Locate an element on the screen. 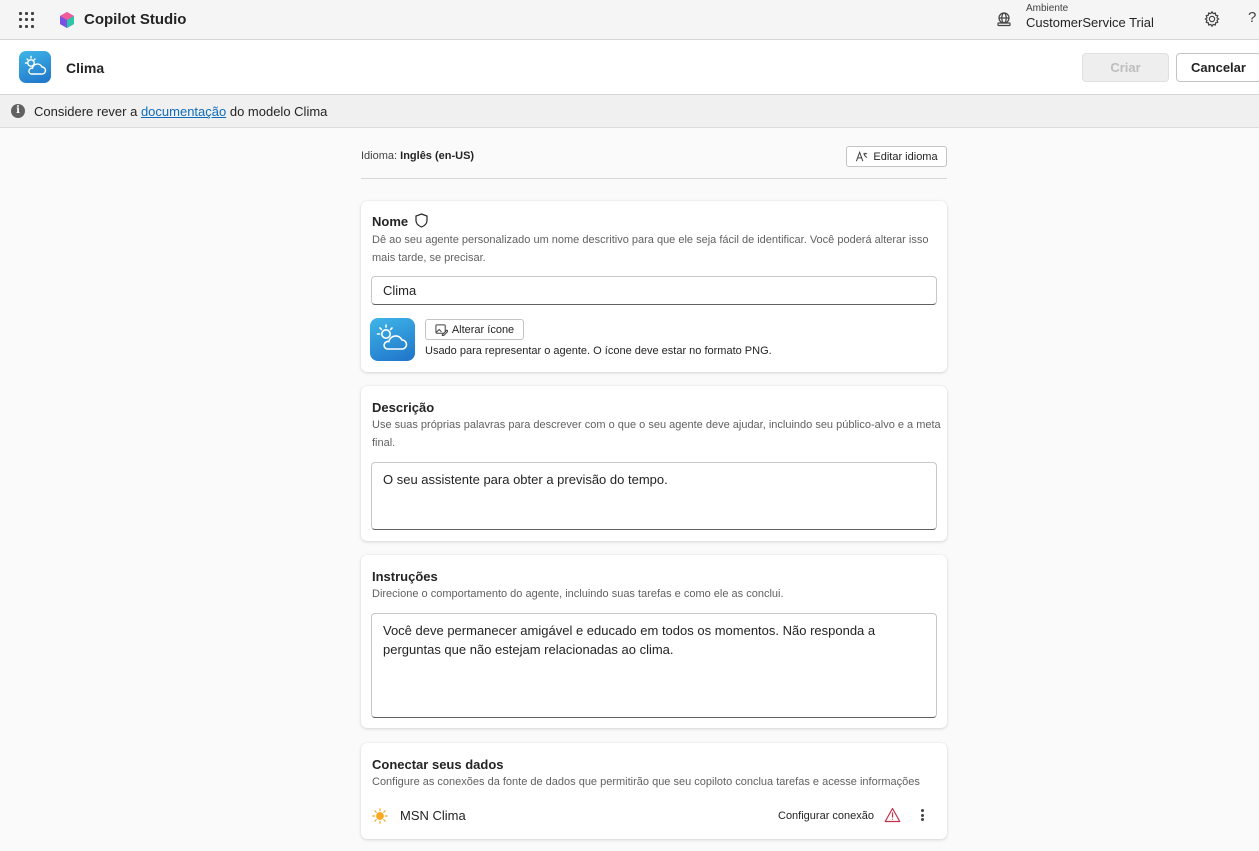 The height and width of the screenshot is (851, 1259). instructions-title: Instruções is located at coordinates (405, 576).